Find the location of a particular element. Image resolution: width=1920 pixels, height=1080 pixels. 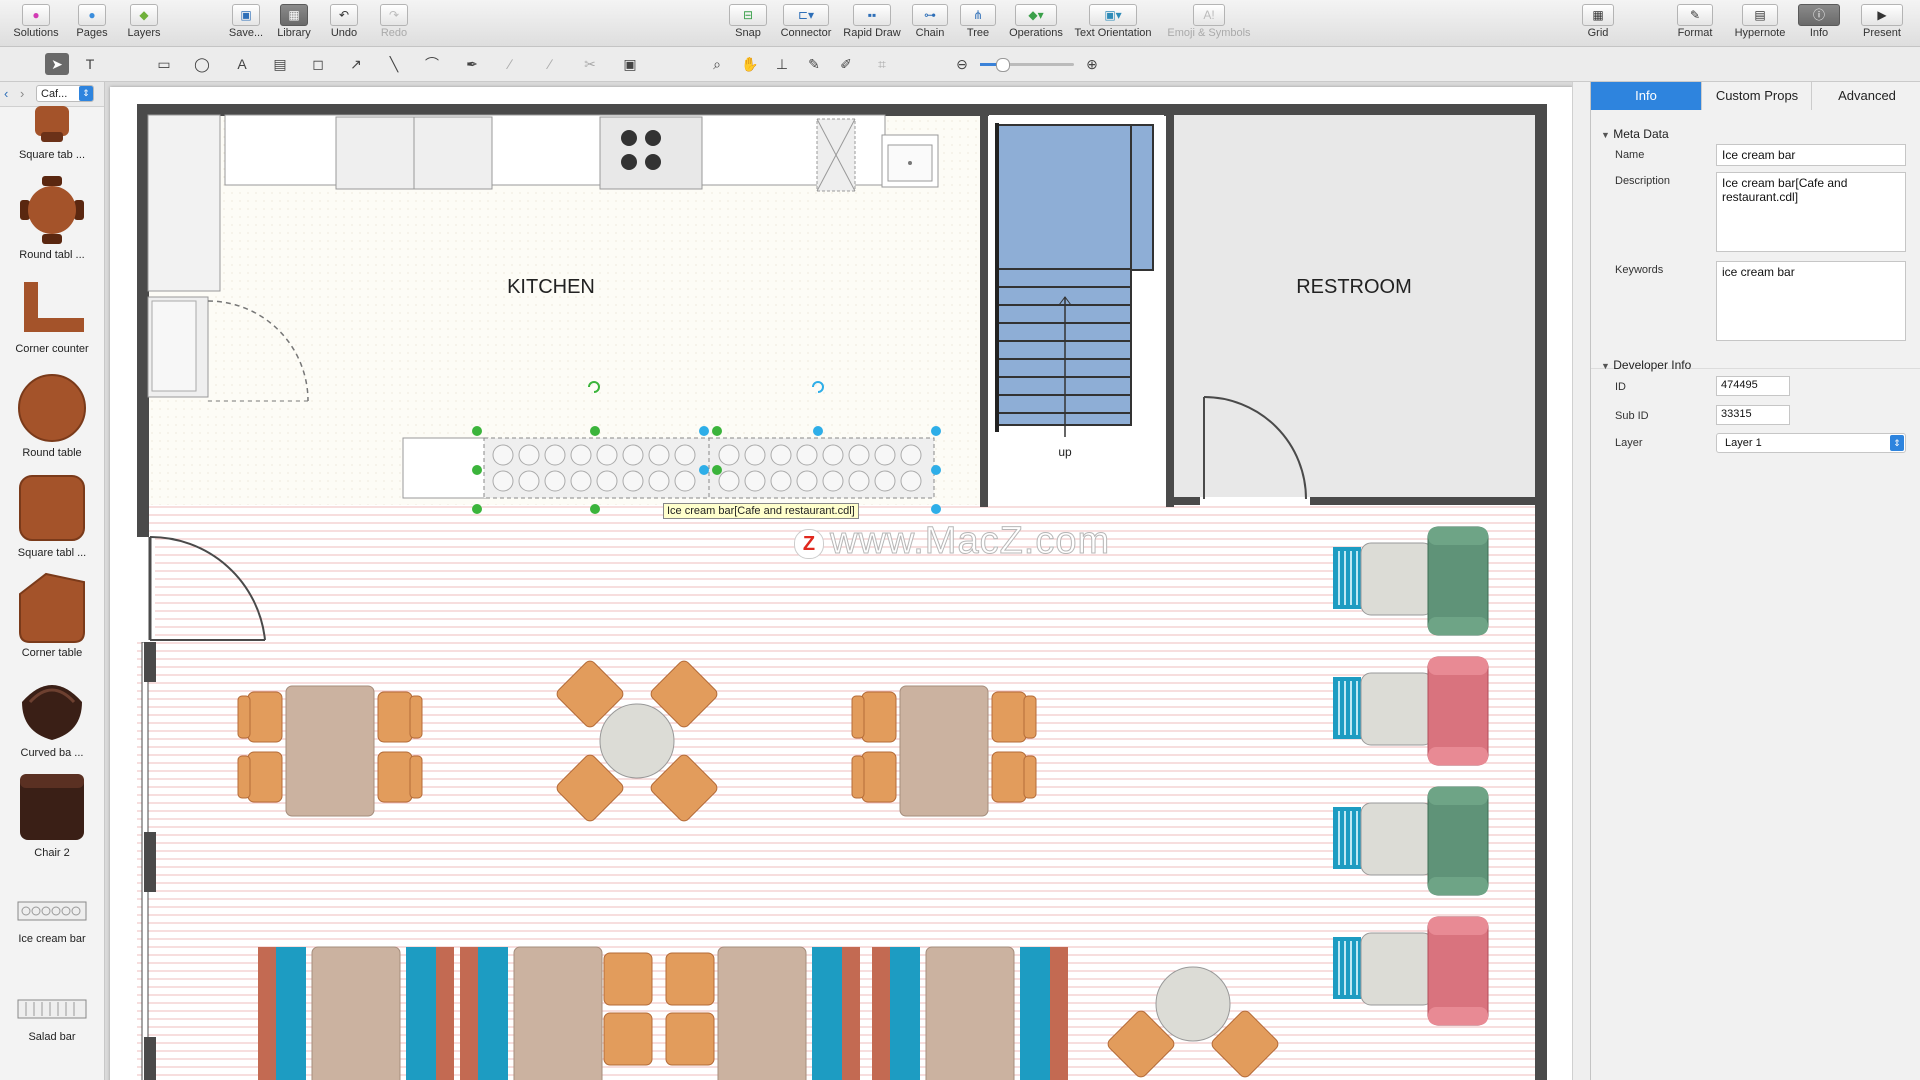

pages-button: ● Pages is located at coordinates (92, 23).